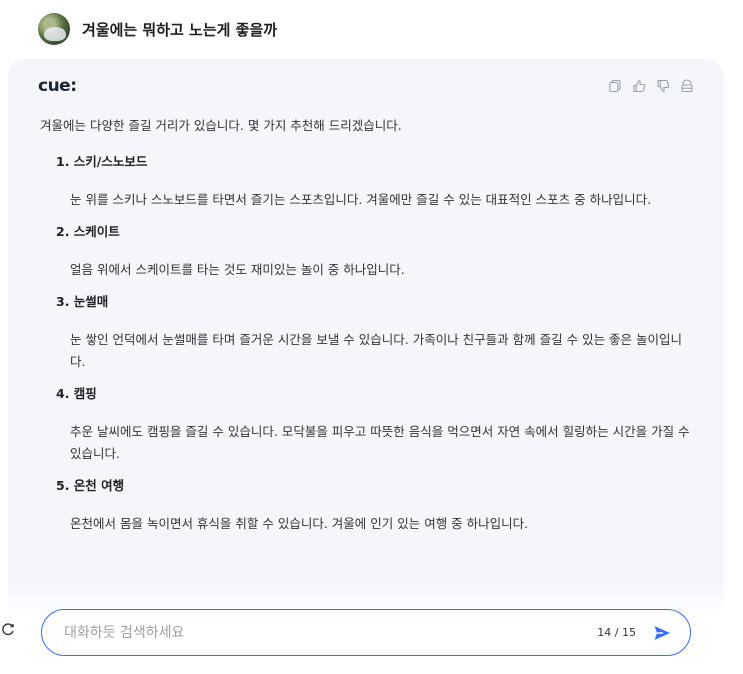 This screenshot has height=674, width=743. Describe the element at coordinates (54, 29) in the screenshot. I see `avatar` at that location.